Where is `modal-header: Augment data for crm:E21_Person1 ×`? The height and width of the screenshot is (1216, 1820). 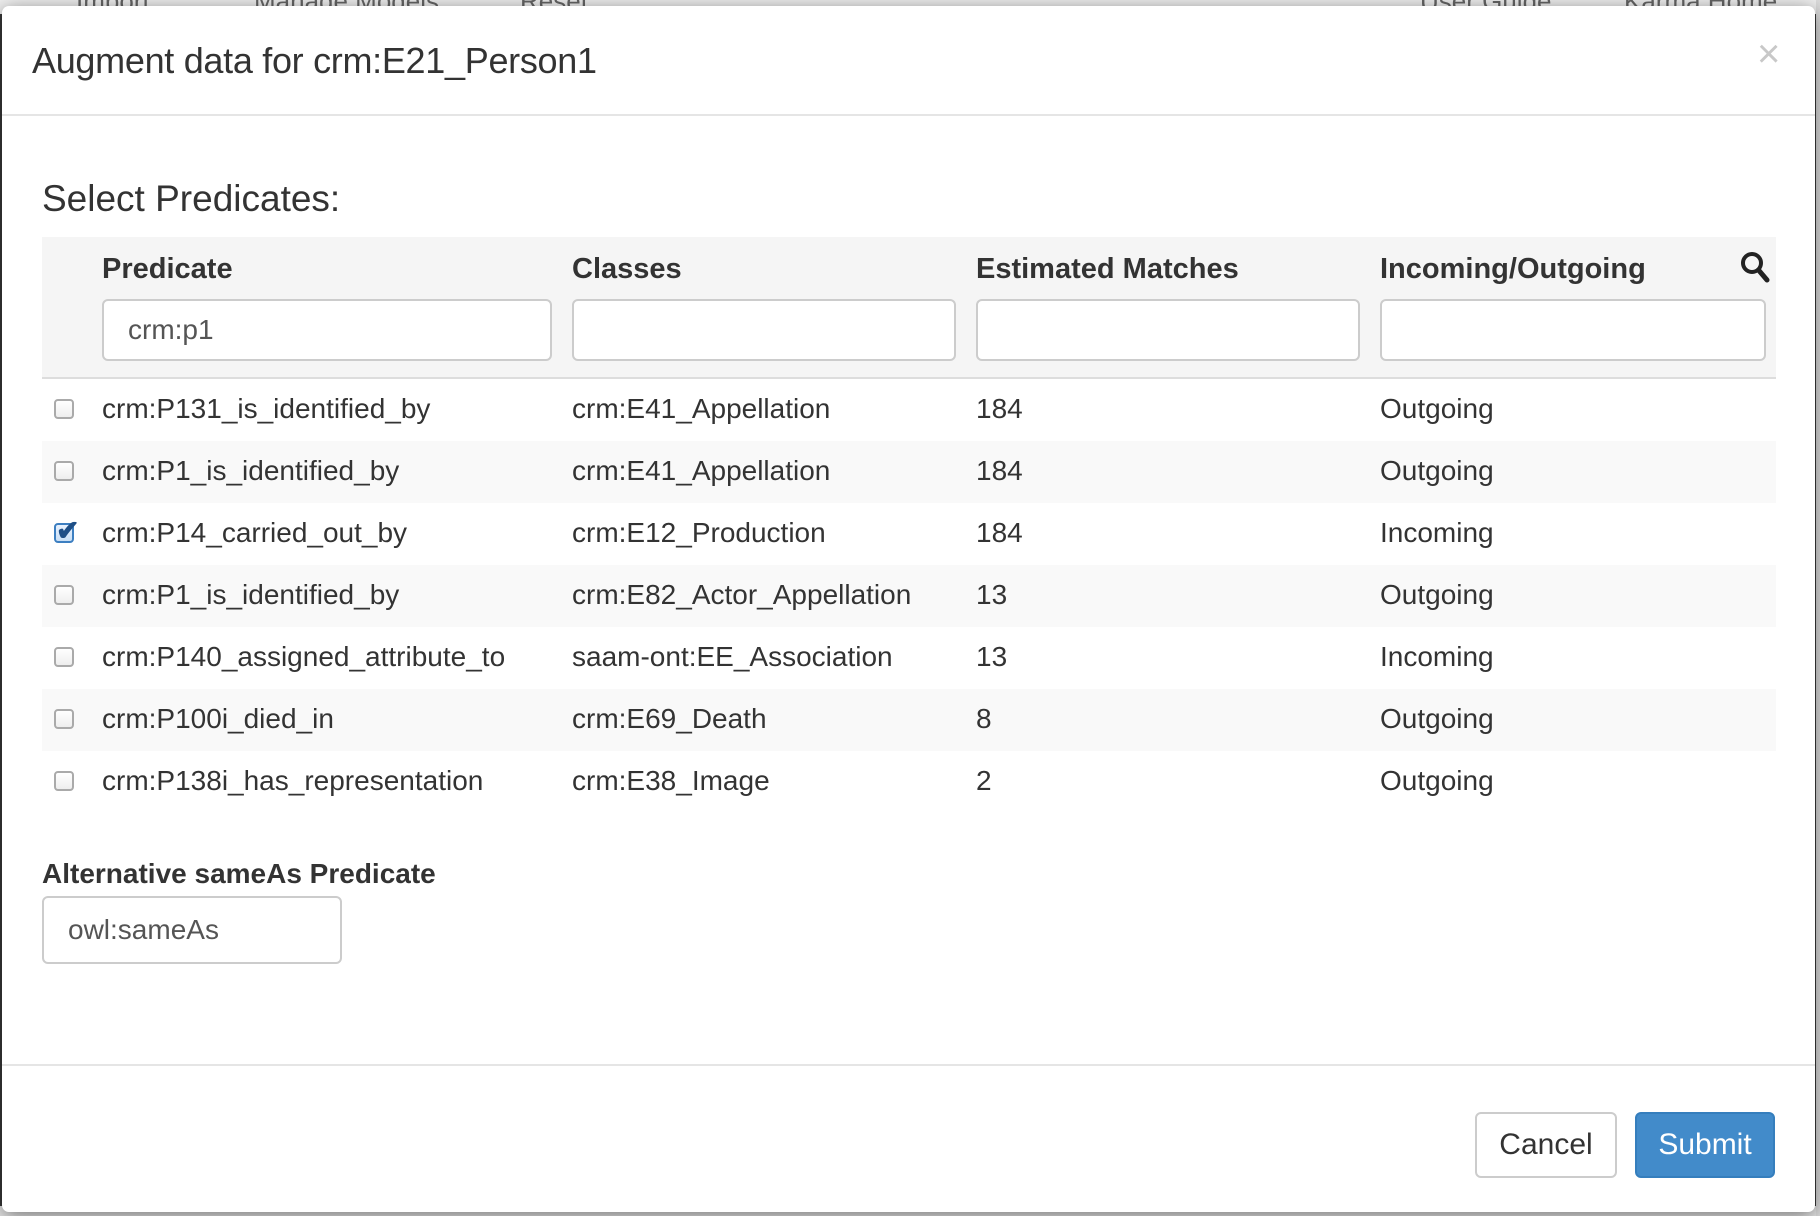 modal-header: Augment data for crm:E21_Person1 × is located at coordinates (908, 61).